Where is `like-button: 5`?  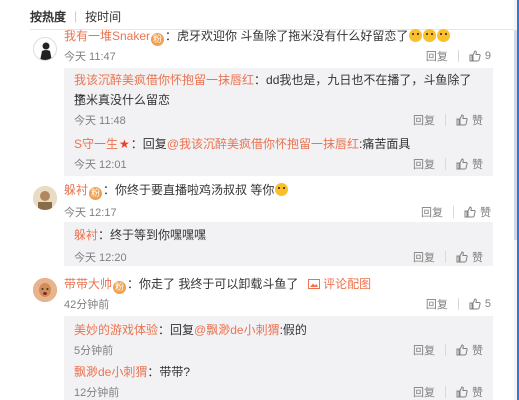
like-button: 5 is located at coordinates (480, 304).